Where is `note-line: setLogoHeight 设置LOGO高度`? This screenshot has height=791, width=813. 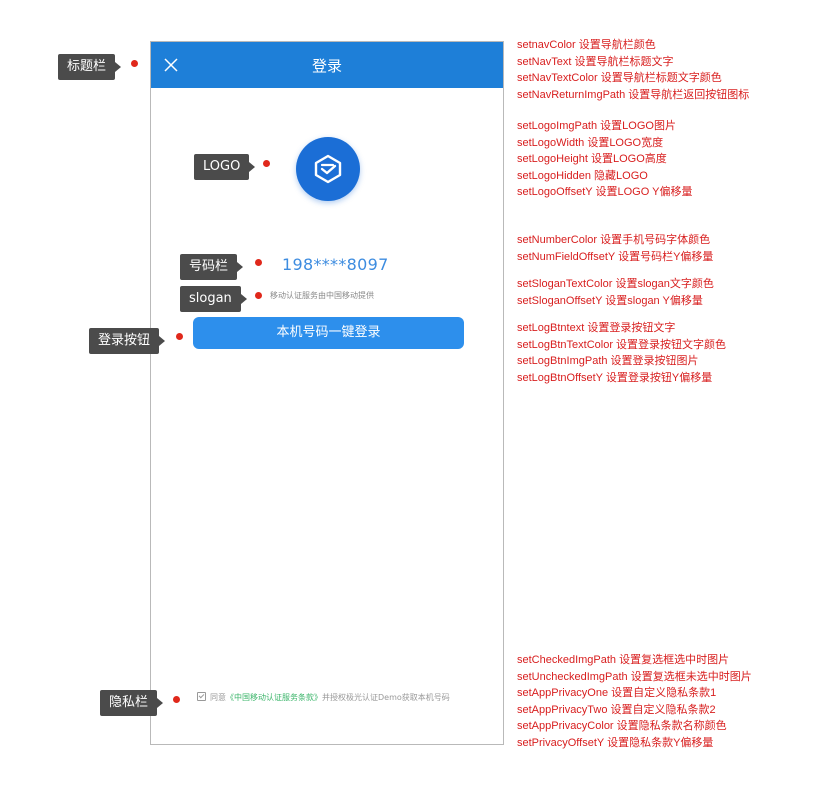
note-line: setLogoHeight 设置LOGO高度 is located at coordinates (592, 159).